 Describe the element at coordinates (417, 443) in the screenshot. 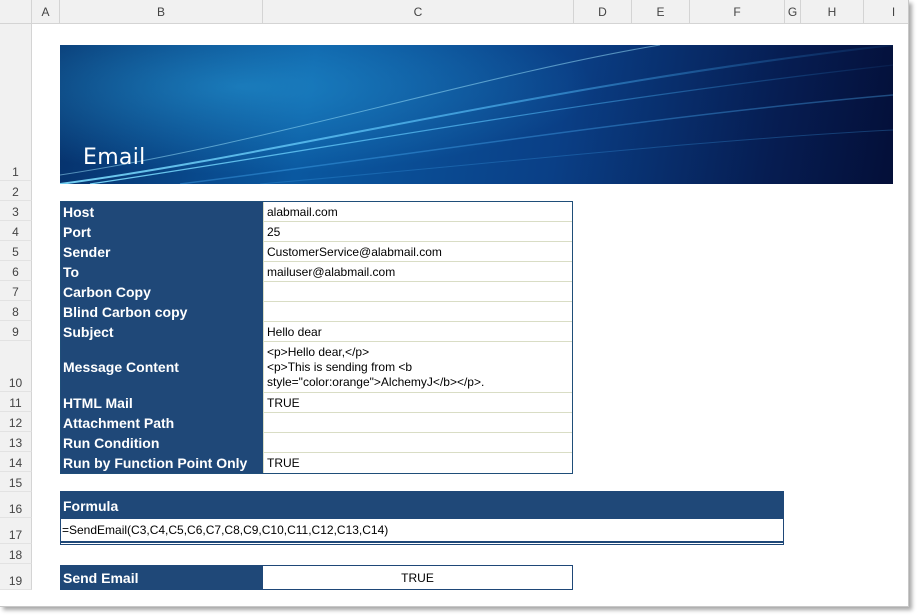

I see `field-value-run-condition` at that location.